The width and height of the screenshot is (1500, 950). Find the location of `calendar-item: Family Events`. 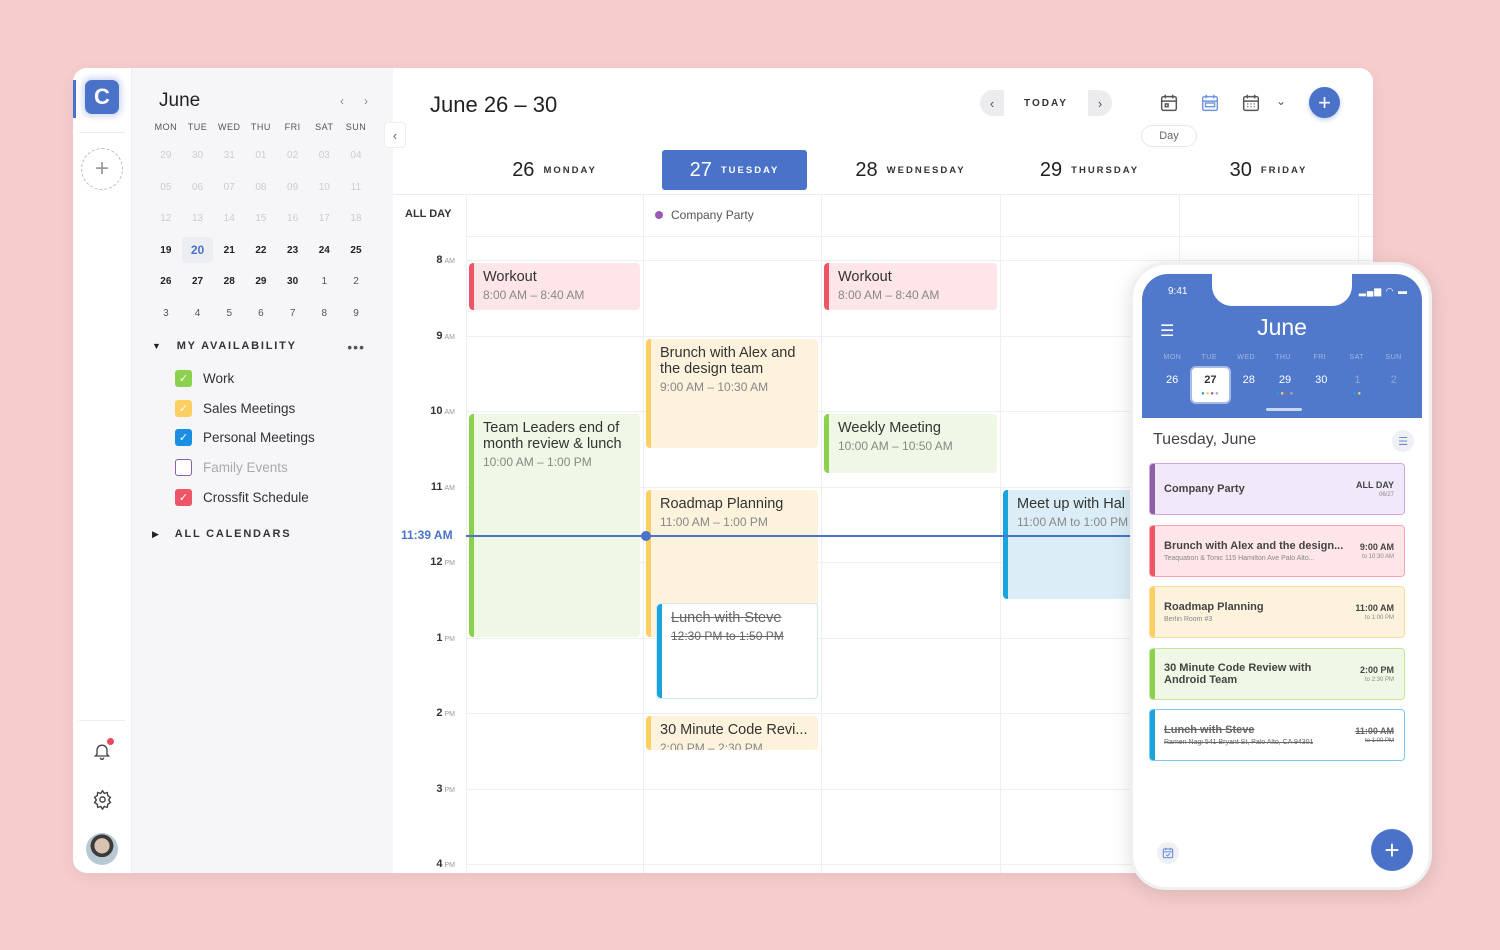

calendar-item: Family Events is located at coordinates (245, 468).